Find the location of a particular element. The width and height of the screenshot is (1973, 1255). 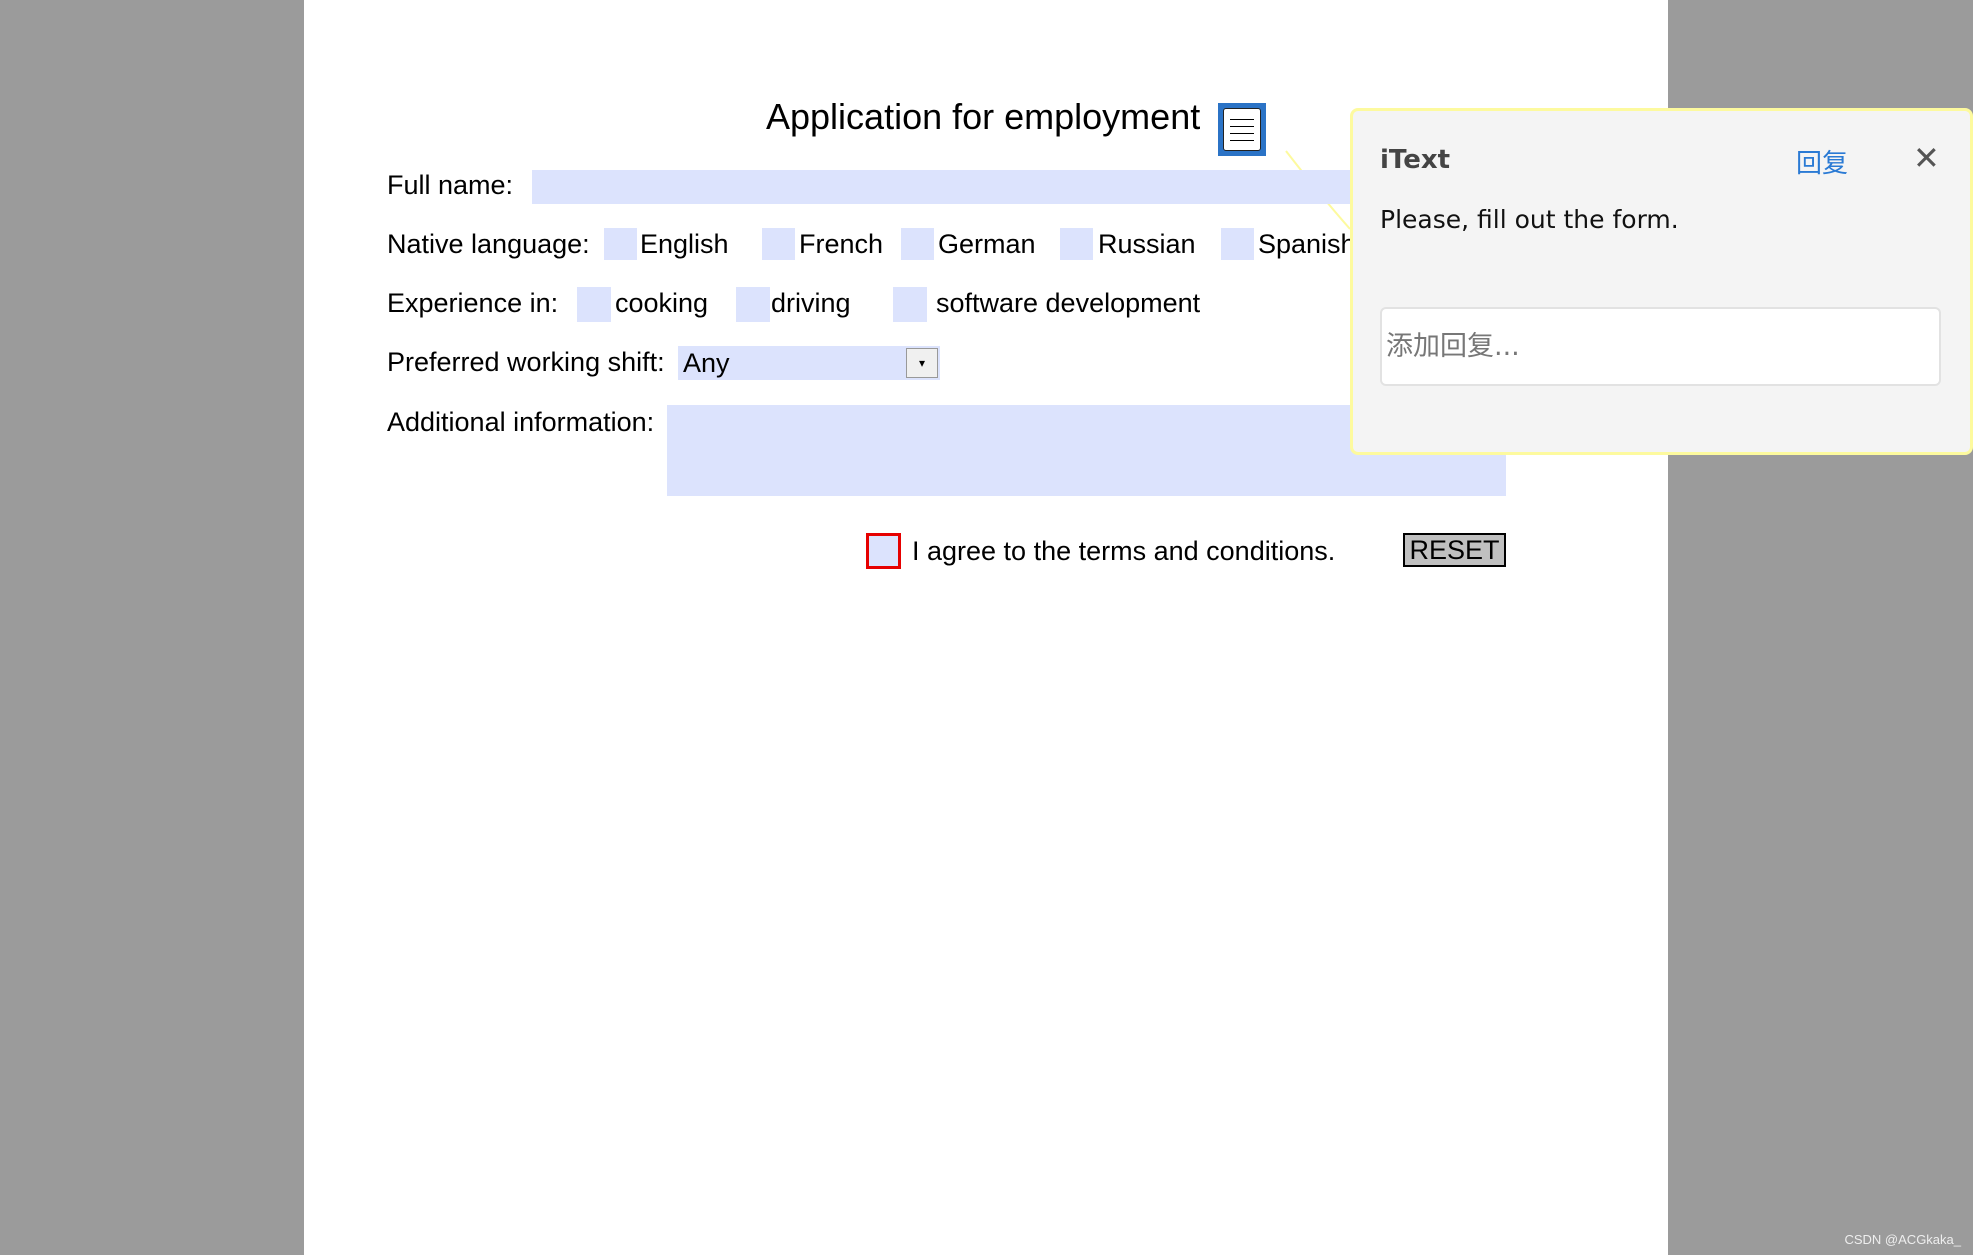

agree-checkbox is located at coordinates (883, 551).